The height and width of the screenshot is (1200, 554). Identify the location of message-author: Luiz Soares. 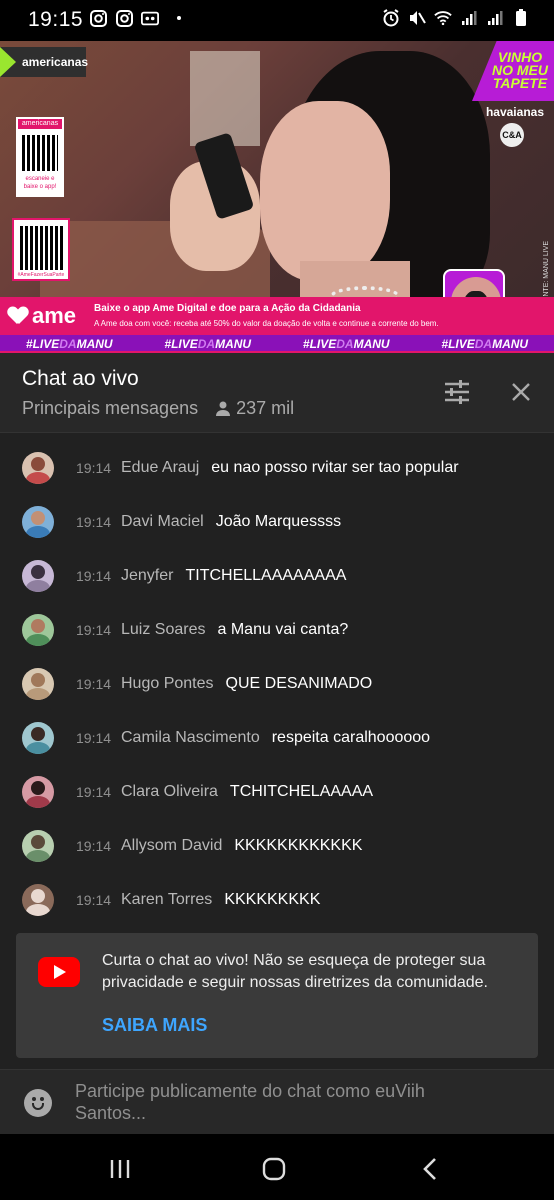
(163, 630).